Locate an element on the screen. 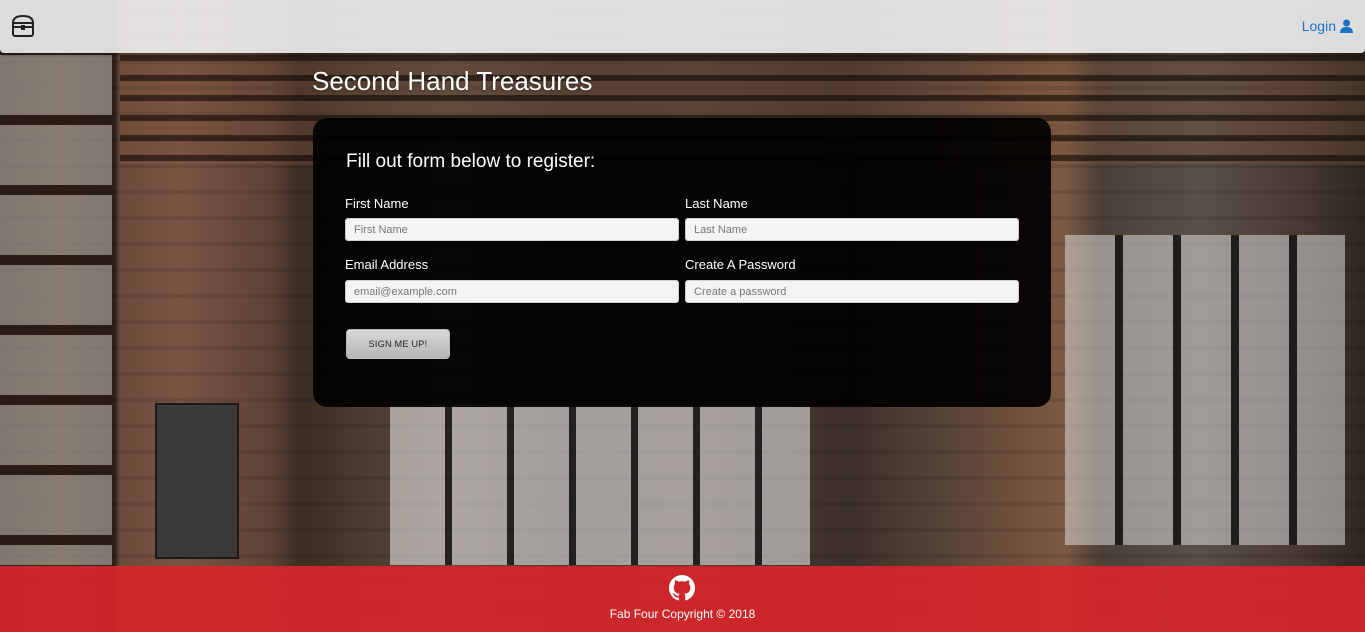  password-label: Create A Password is located at coordinates (740, 264).